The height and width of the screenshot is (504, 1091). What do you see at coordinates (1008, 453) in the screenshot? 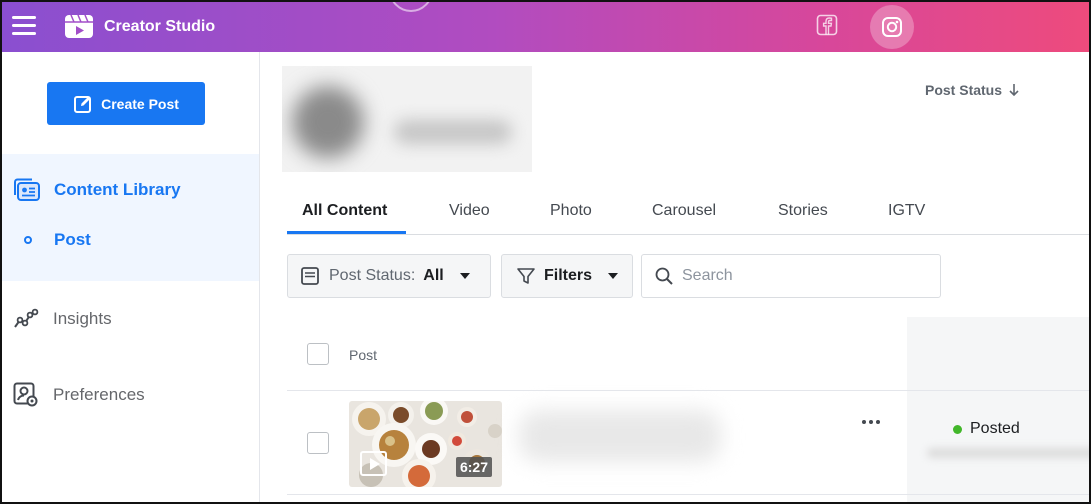
I see `status-date-blurred` at bounding box center [1008, 453].